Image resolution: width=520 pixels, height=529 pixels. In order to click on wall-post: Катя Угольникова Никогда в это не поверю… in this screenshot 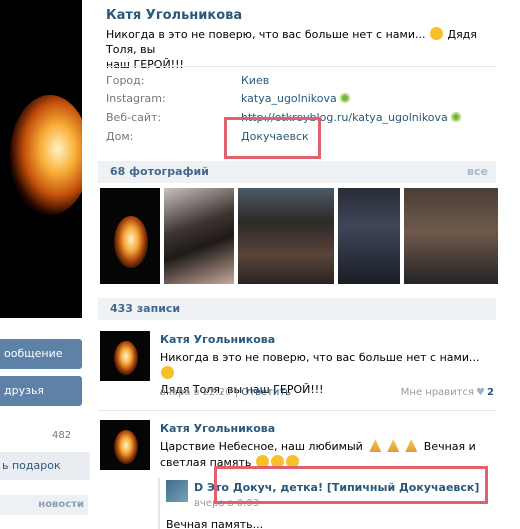, I will do `click(297, 367)`.